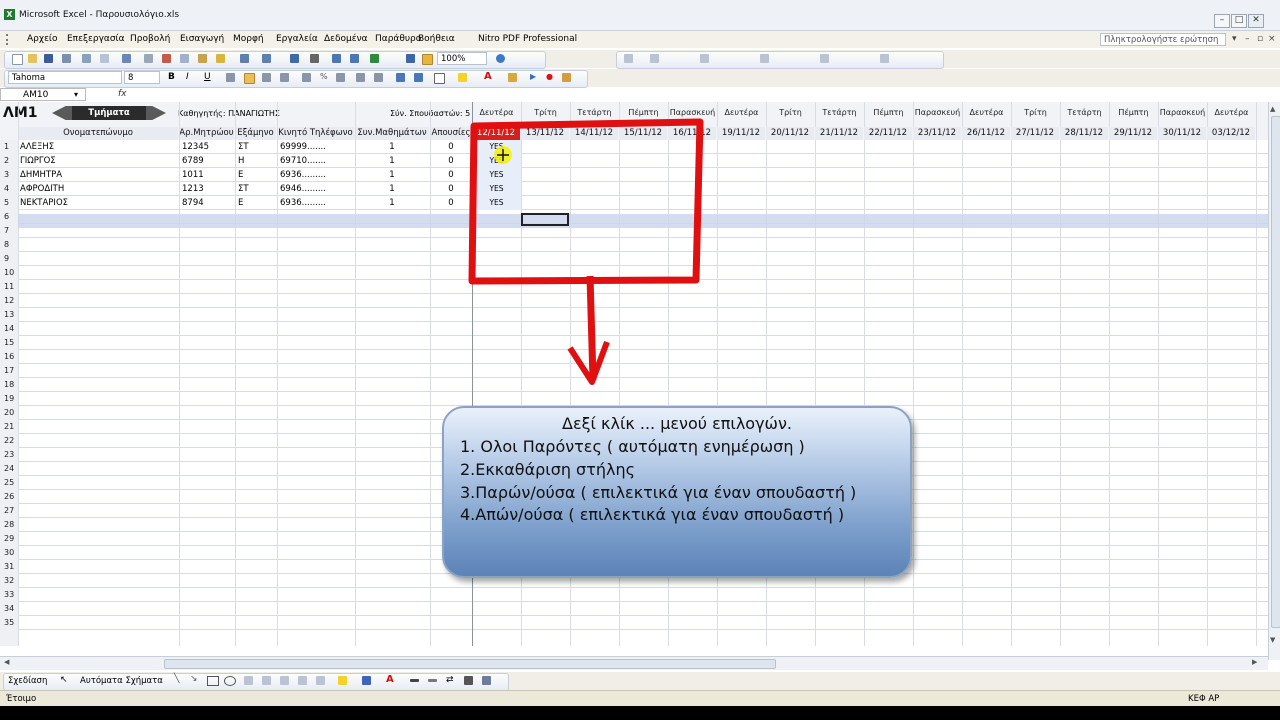 Image resolution: width=1280 pixels, height=720 pixels. I want to click on callout-line-1: 1. Ολοι Παρόντες ( αυτόματη ενημέρωση ), so click(632, 446).